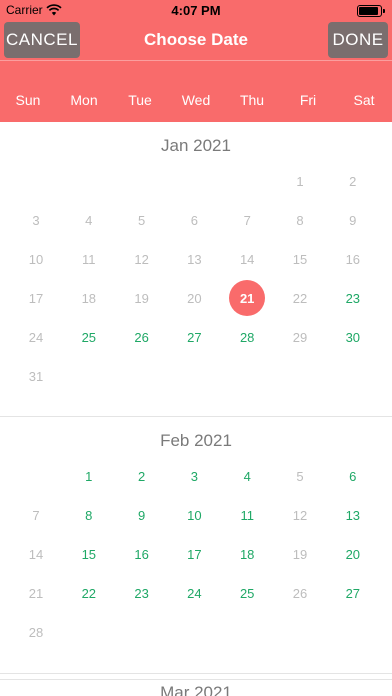  I want to click on weekday-label: Mon, so click(84, 100).